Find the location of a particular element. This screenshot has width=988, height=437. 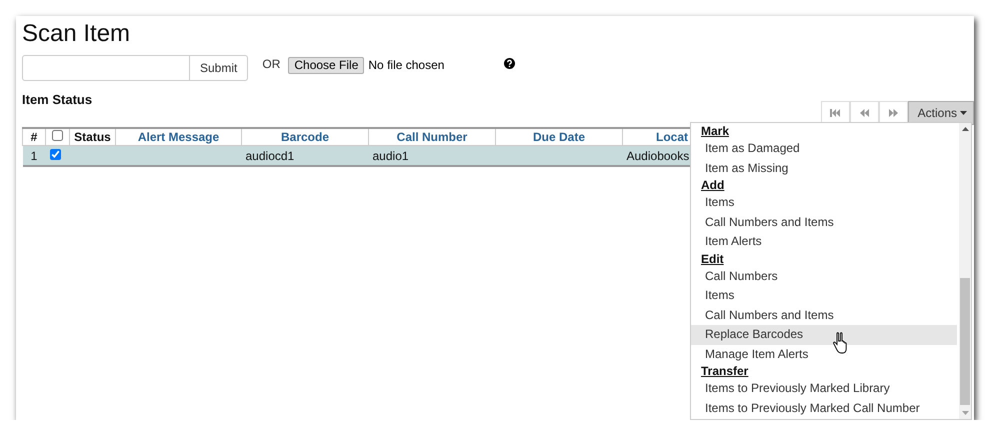

menu-heading: Edit is located at coordinates (712, 259).